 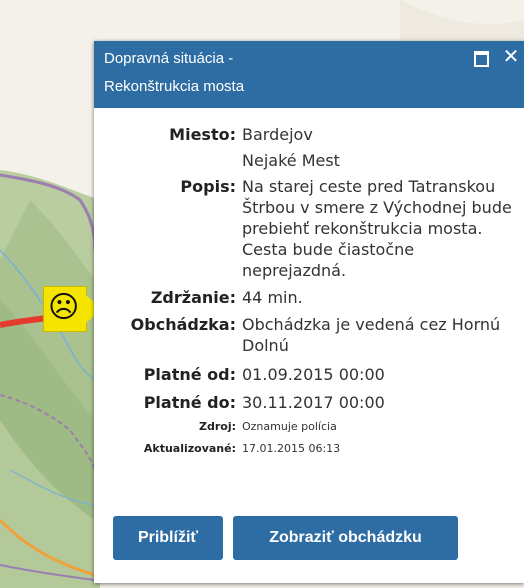 What do you see at coordinates (64, 307) in the screenshot?
I see `sad-face-icon: ☹` at bounding box center [64, 307].